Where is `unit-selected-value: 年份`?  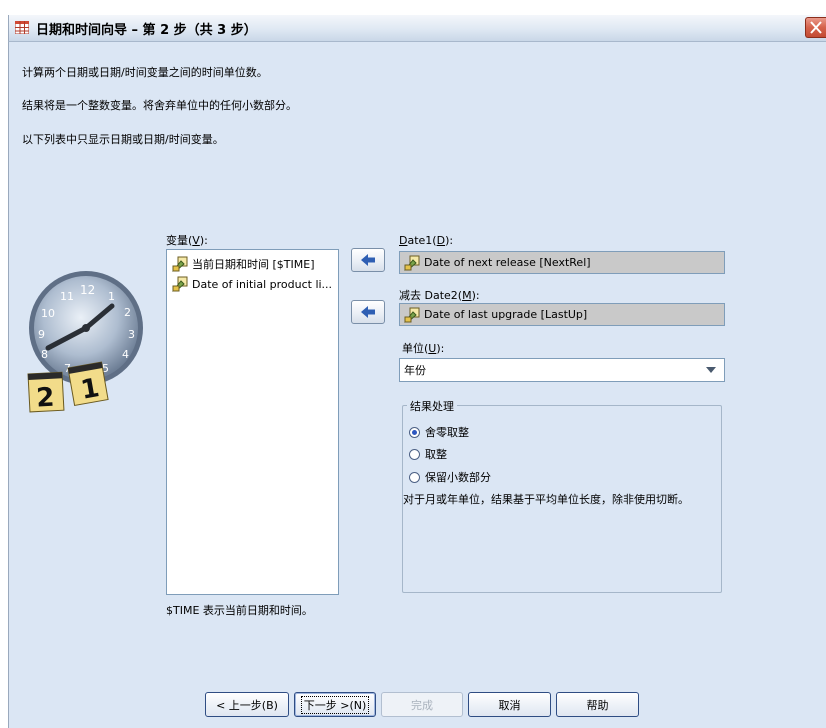 unit-selected-value: 年份 is located at coordinates (415, 370).